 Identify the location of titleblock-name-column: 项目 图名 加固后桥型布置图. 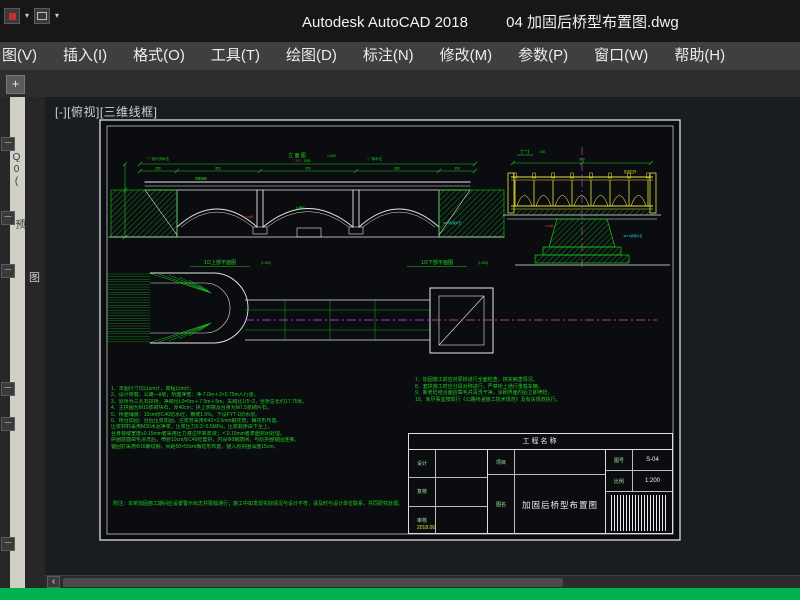
(547, 492).